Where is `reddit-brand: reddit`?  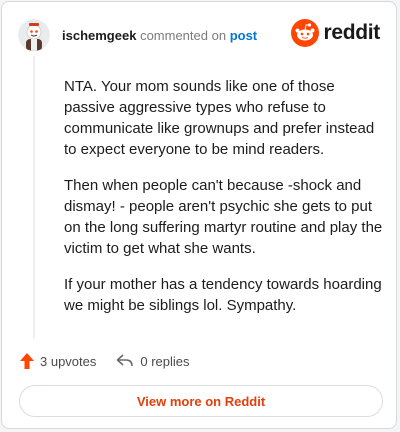 reddit-brand: reddit is located at coordinates (335, 33).